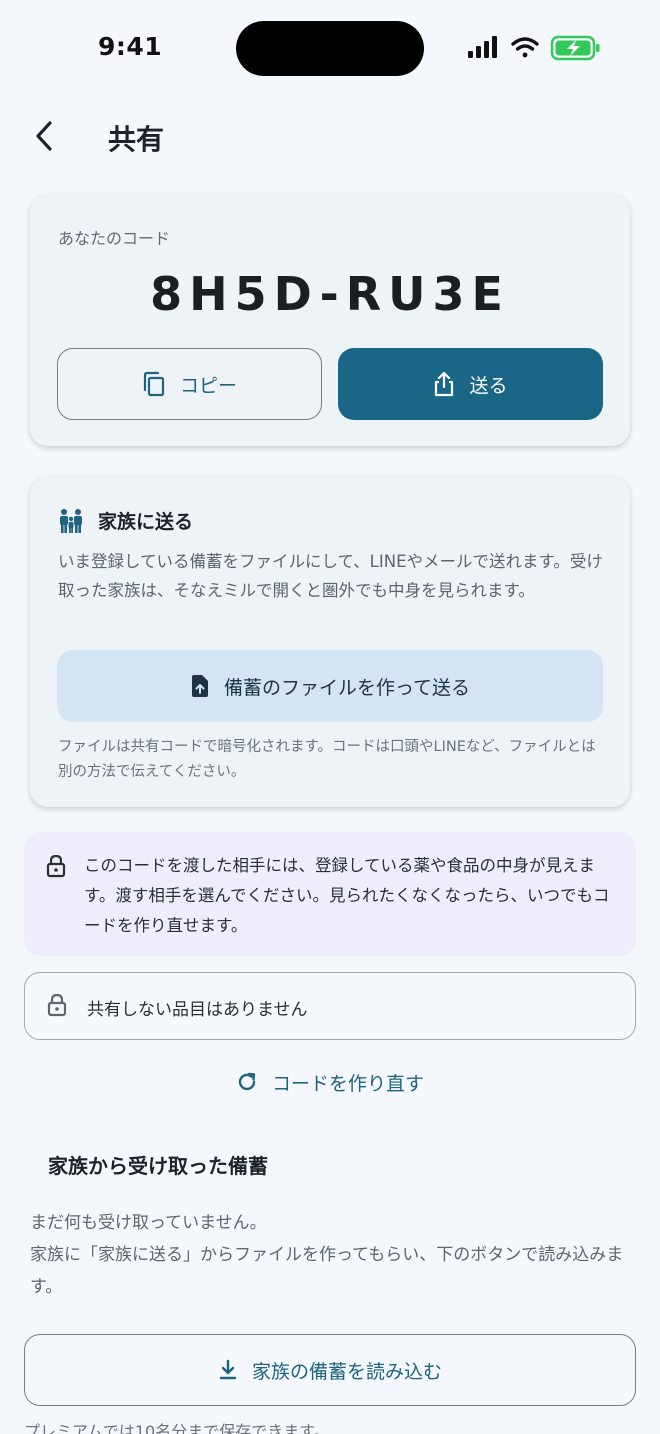 This screenshot has height=1434, width=660. I want to click on battery-charging-icon, so click(575, 48).